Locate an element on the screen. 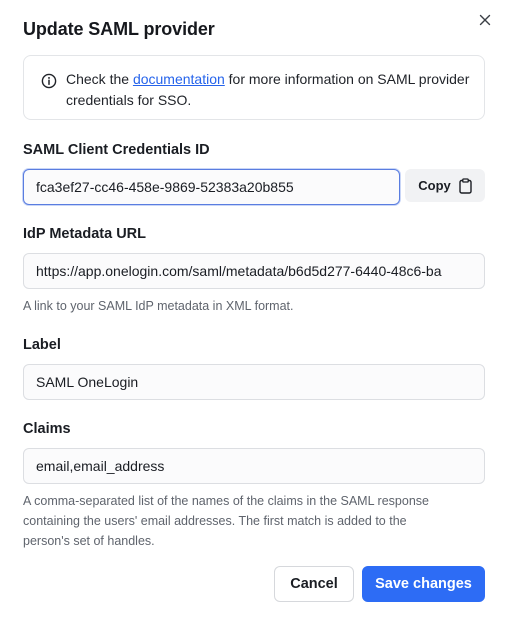 This screenshot has width=507, height=623. copy-button: Copy is located at coordinates (445, 185).